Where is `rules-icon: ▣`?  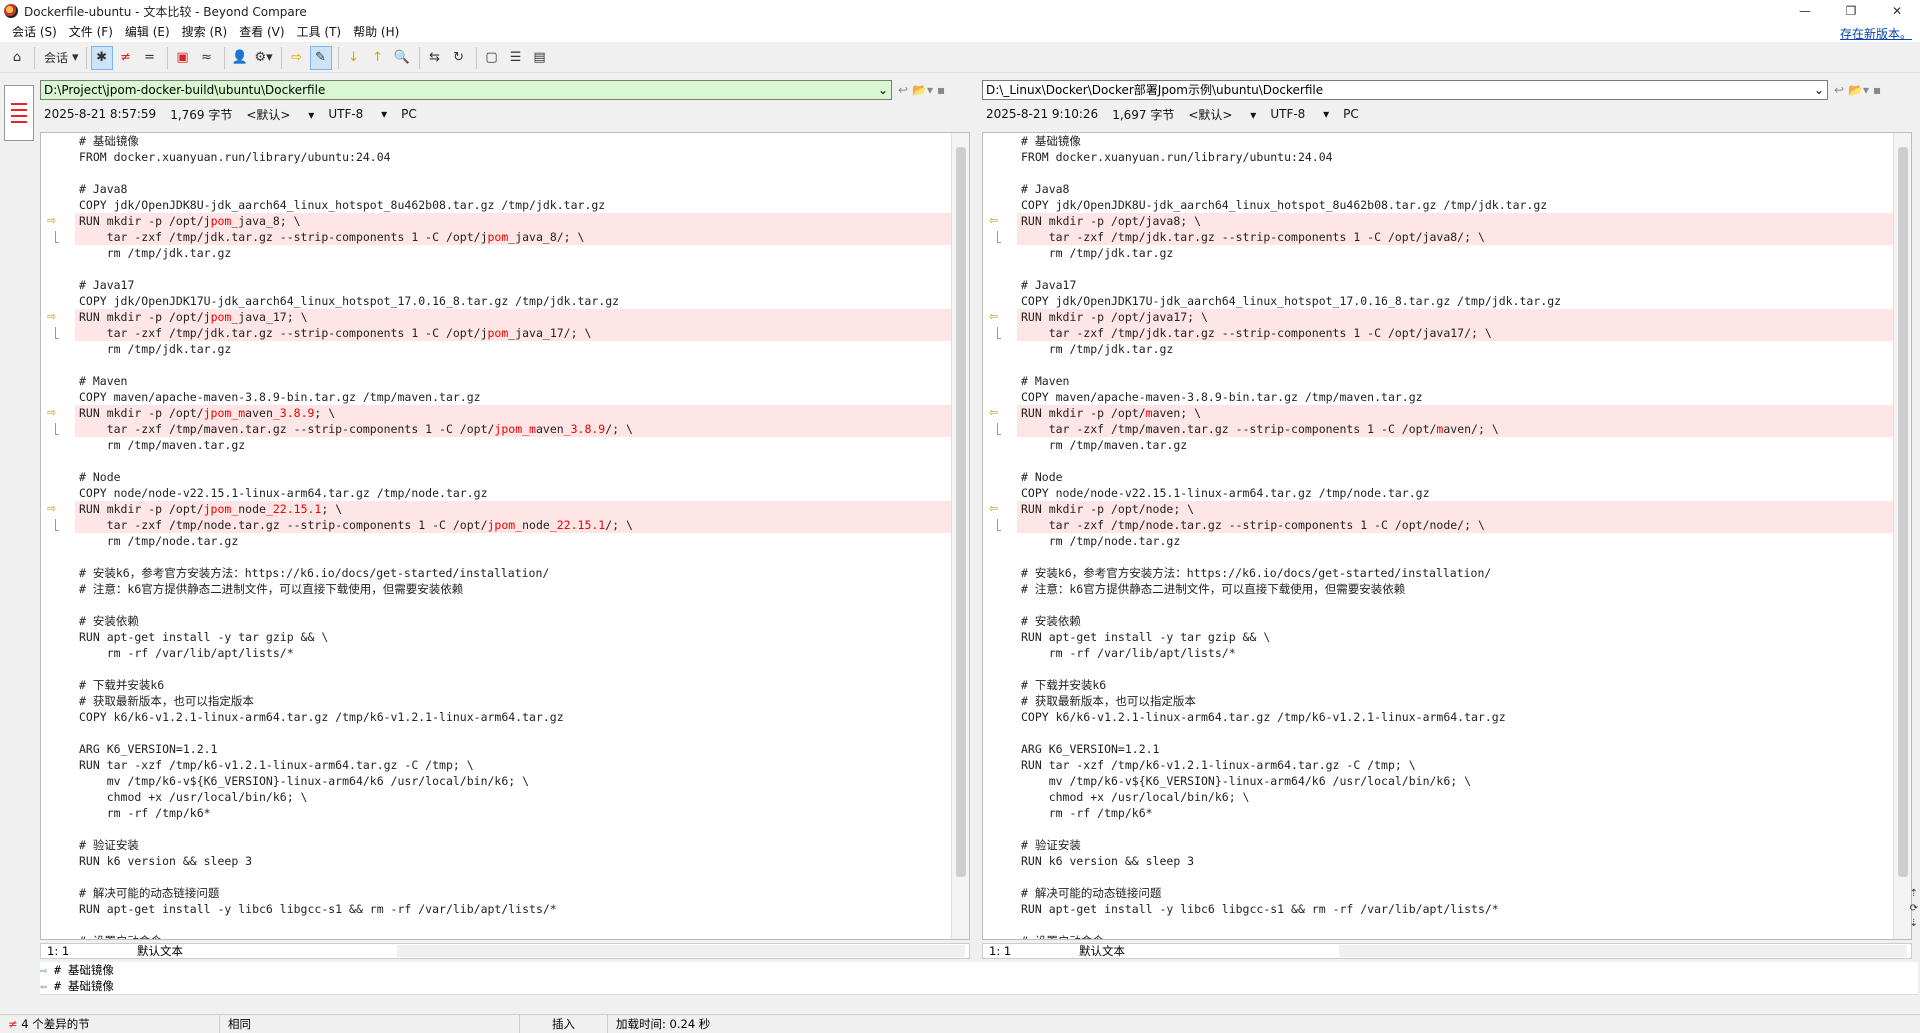 rules-icon: ▣ is located at coordinates (183, 58).